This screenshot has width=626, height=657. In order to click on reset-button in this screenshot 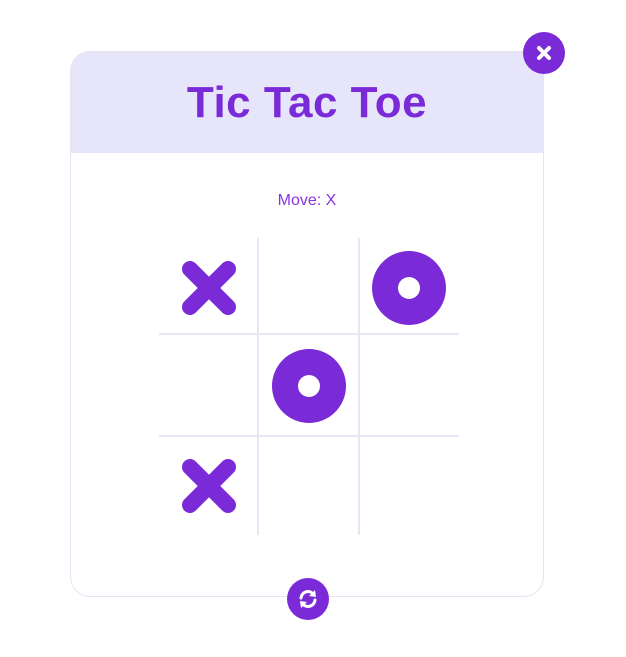, I will do `click(308, 599)`.